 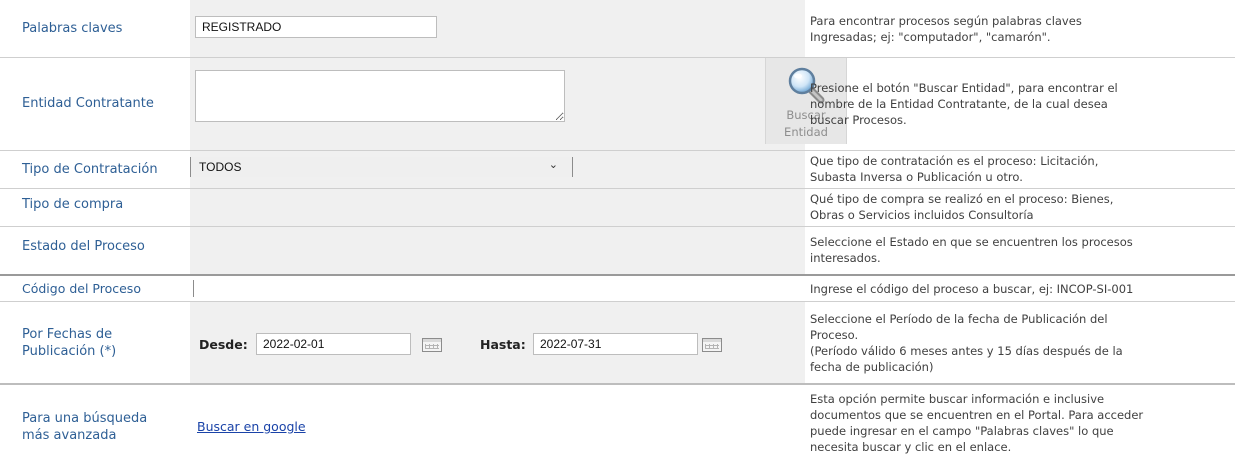 What do you see at coordinates (497, 28) in the screenshot?
I see `keywords-cell` at bounding box center [497, 28].